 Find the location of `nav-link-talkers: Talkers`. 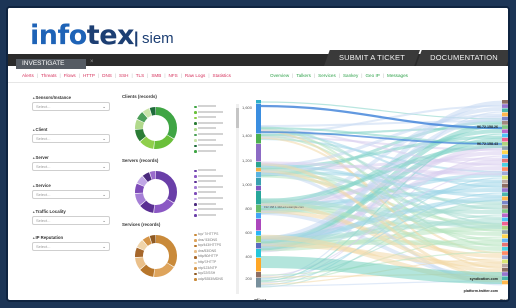

nav-link-talkers: Talkers is located at coordinates (303, 75).